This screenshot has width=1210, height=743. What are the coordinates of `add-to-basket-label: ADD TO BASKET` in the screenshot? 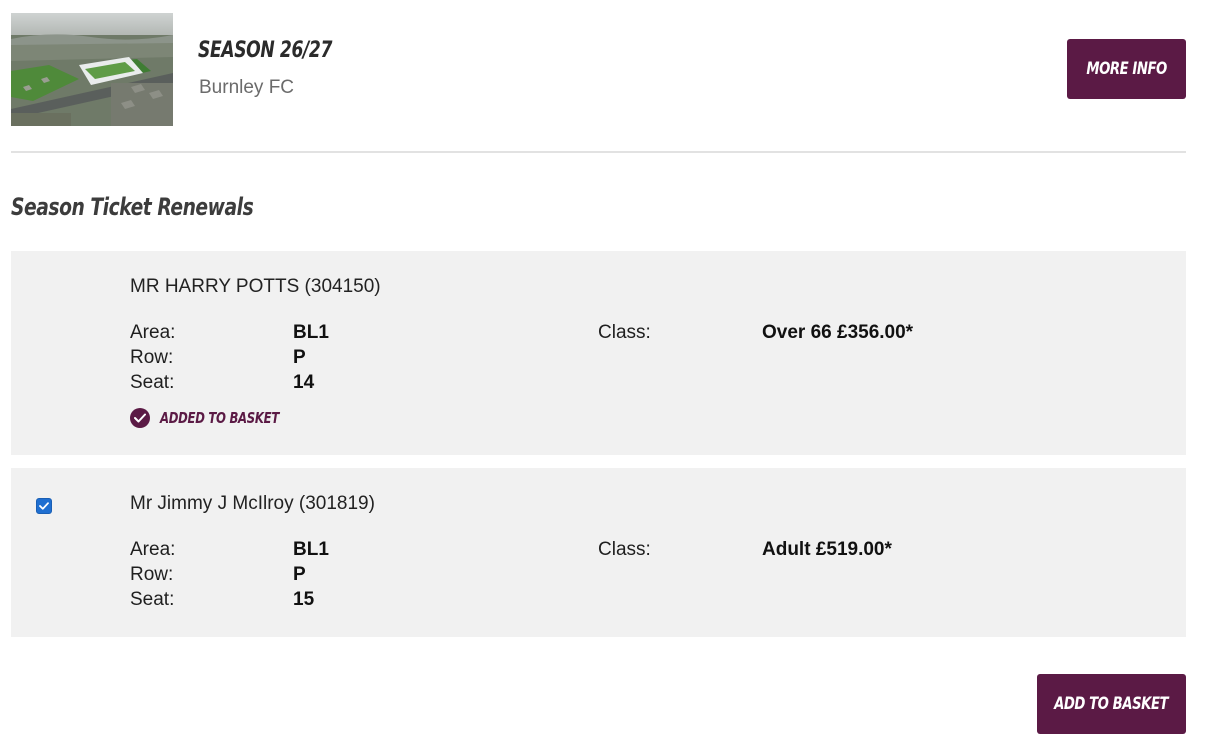 It's located at (1111, 704).